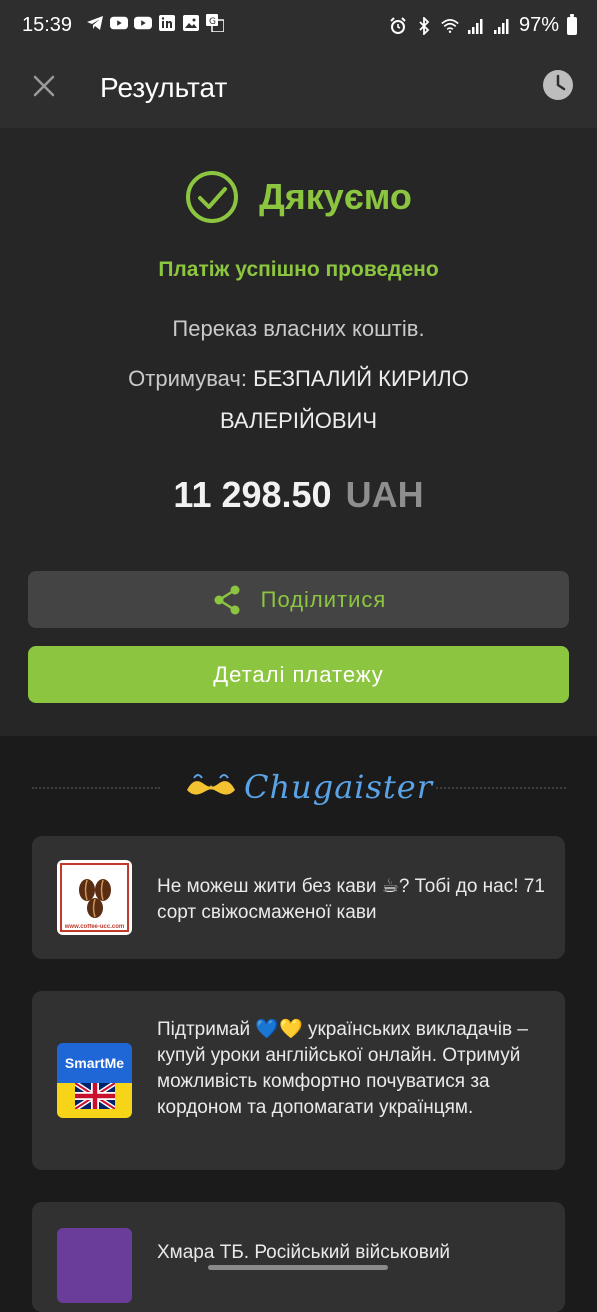 This screenshot has height=1312, width=597. I want to click on amount-currency: UAH, so click(384, 494).